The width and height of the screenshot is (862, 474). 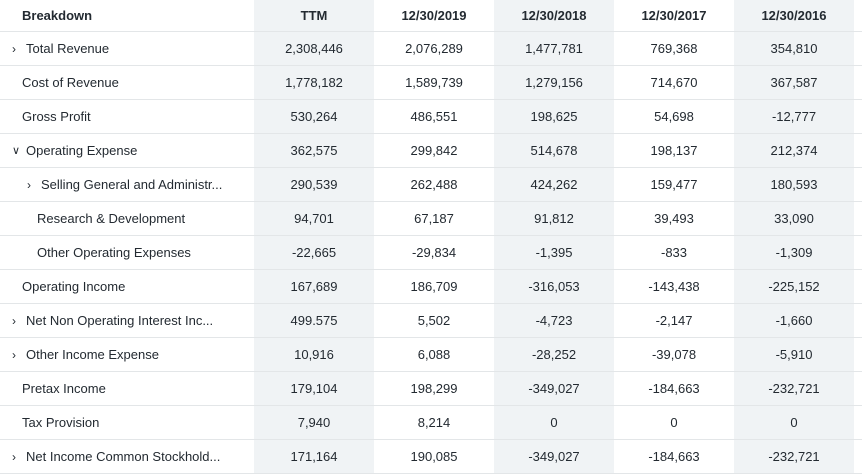 I want to click on value-cell-ttm: 167,689, so click(x=314, y=286).